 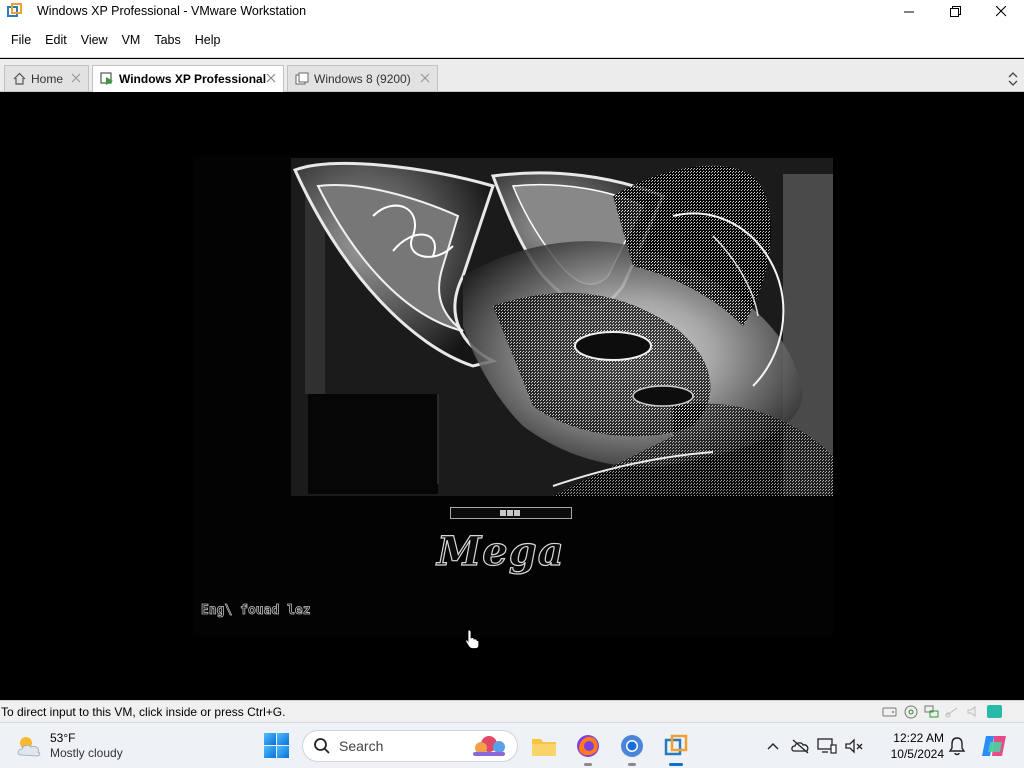 What do you see at coordinates (472, 639) in the screenshot?
I see `hand-pointer-cursor-icon` at bounding box center [472, 639].